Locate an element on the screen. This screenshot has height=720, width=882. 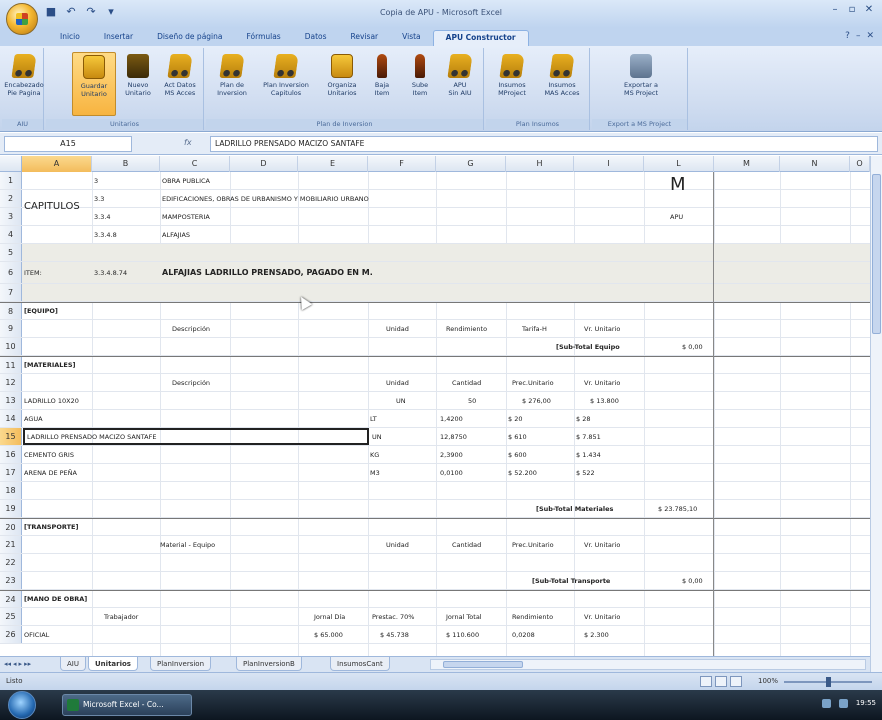
tab-insertar: Insertar is located at coordinates (118, 38).